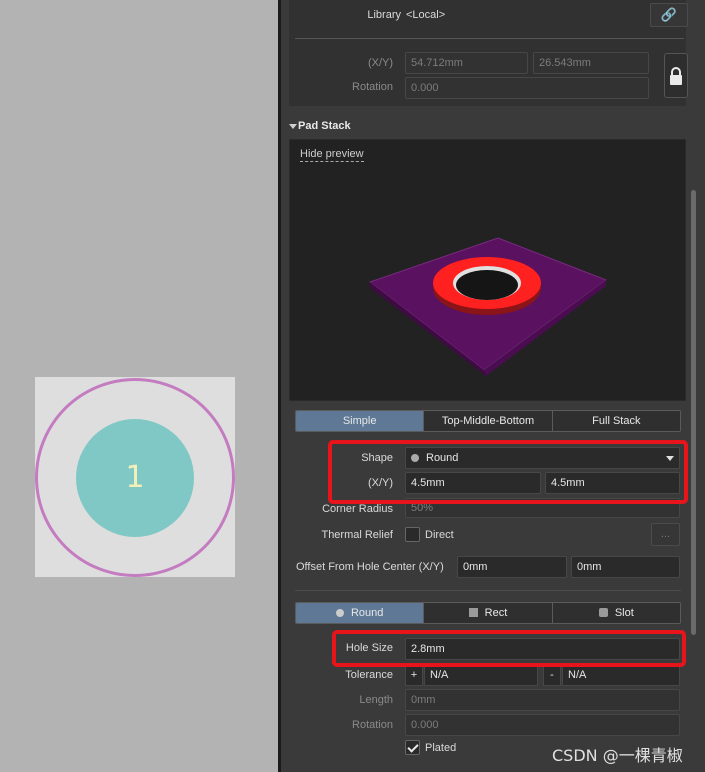  Describe the element at coordinates (488, 306) in the screenshot. I see `pad-3d-render` at that location.